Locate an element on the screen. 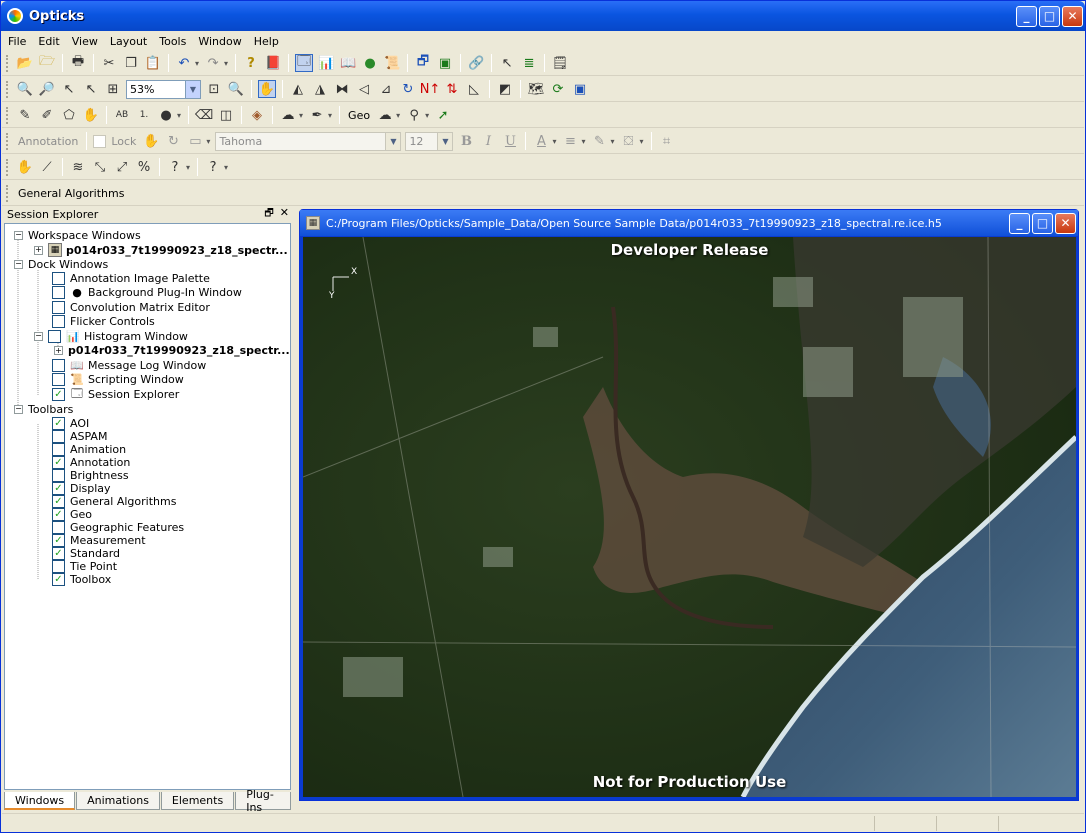 Image resolution: width=1086 pixels, height=833 pixels. dock-window-item: 📖 Message Log Window is located at coordinates (129, 365).